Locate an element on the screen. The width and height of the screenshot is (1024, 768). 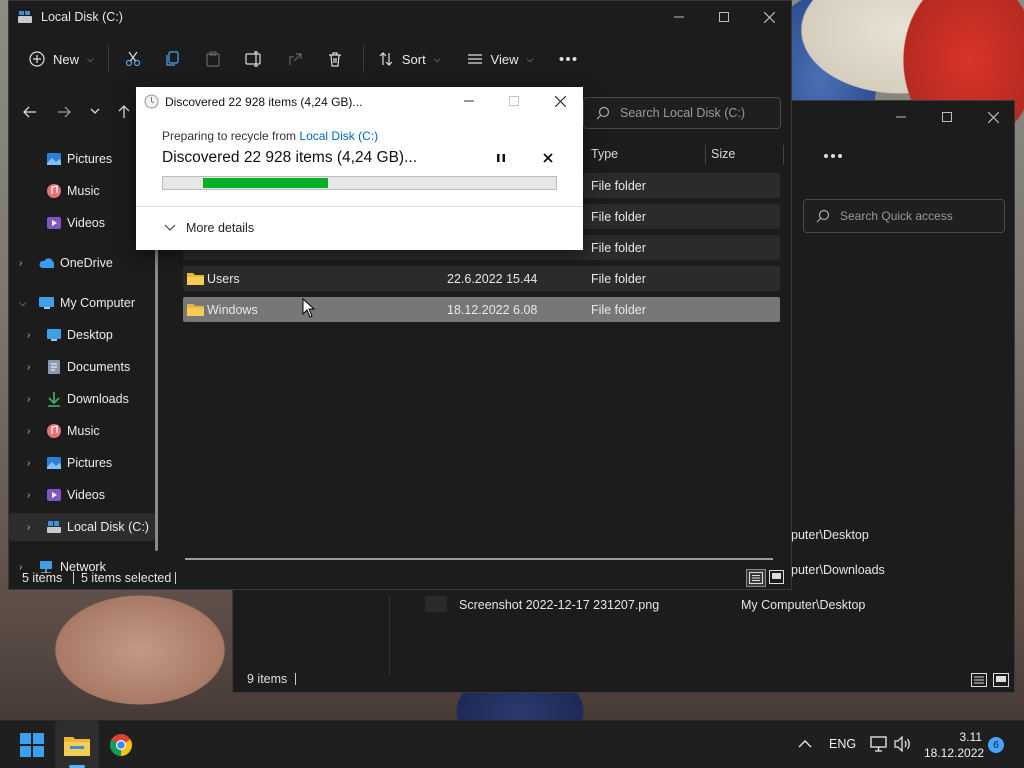
sidebar-item-pictures: Pictures is located at coordinates (82, 159).